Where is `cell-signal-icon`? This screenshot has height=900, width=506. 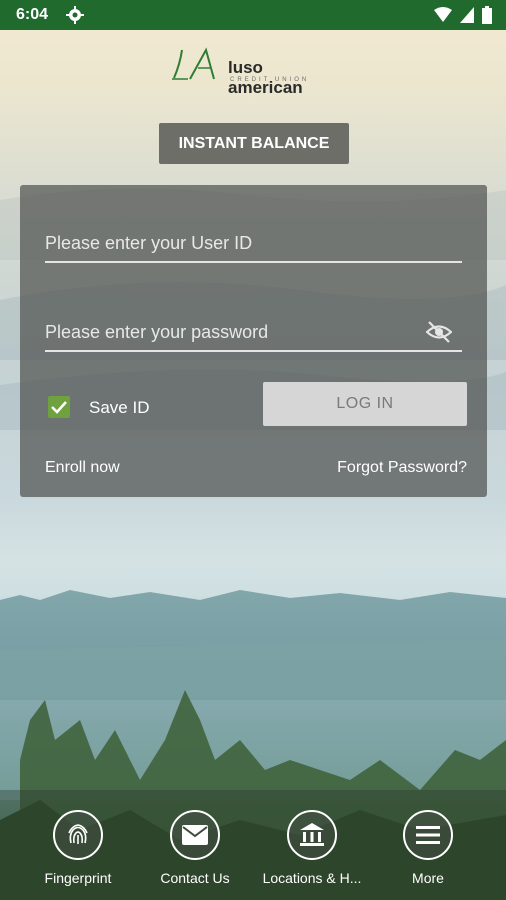
cell-signal-icon is located at coordinates (467, 17).